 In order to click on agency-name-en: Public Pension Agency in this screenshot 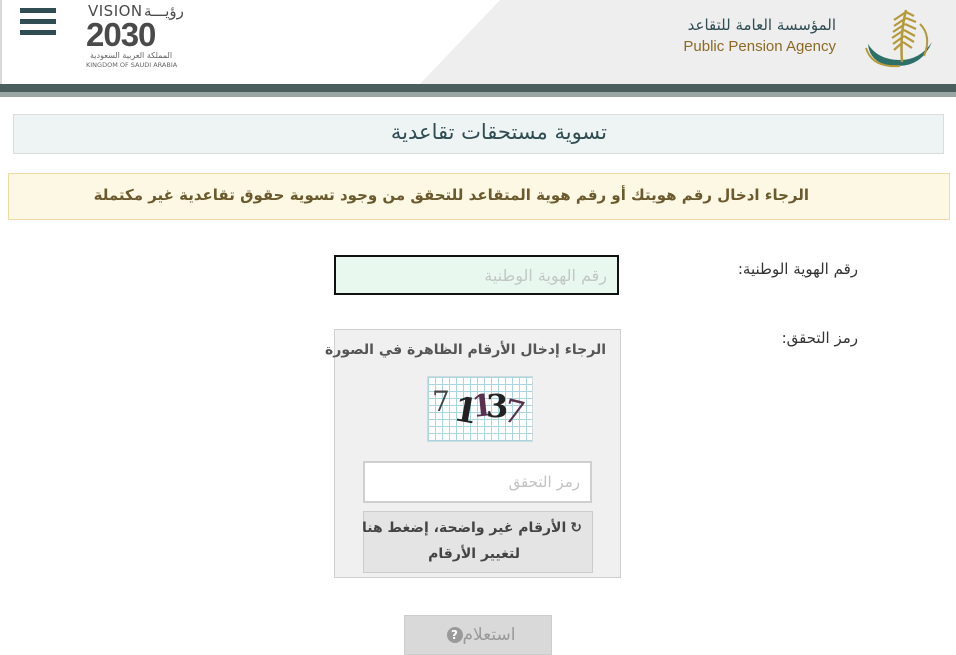, I will do `click(759, 46)`.